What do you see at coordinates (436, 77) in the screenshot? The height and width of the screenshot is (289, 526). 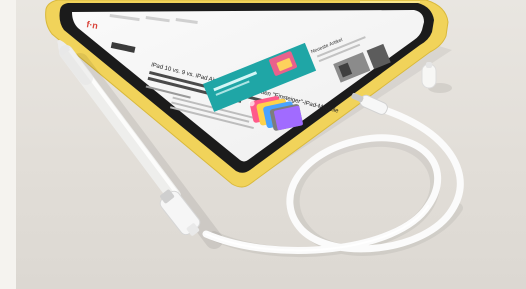 I see `pencil-cap` at bounding box center [436, 77].